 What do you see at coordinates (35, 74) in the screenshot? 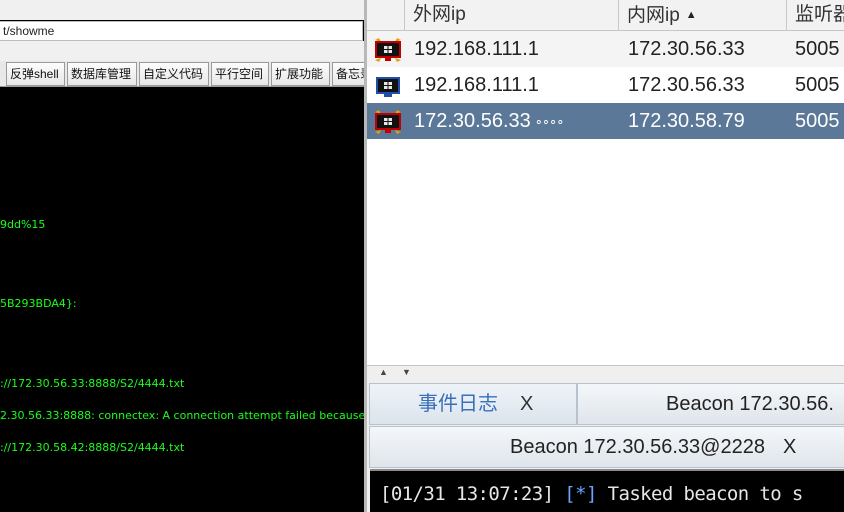
I see `tab-reverse-shell: 反弹shell` at bounding box center [35, 74].